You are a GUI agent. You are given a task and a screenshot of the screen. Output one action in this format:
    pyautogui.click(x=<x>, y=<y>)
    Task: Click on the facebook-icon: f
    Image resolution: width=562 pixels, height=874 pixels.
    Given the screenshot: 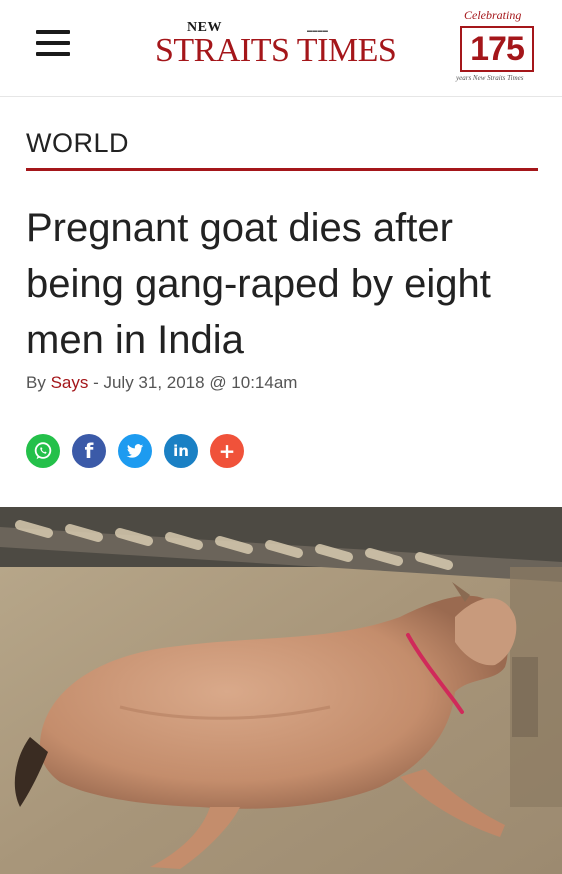 What is the action you would take?
    pyautogui.click(x=89, y=451)
    